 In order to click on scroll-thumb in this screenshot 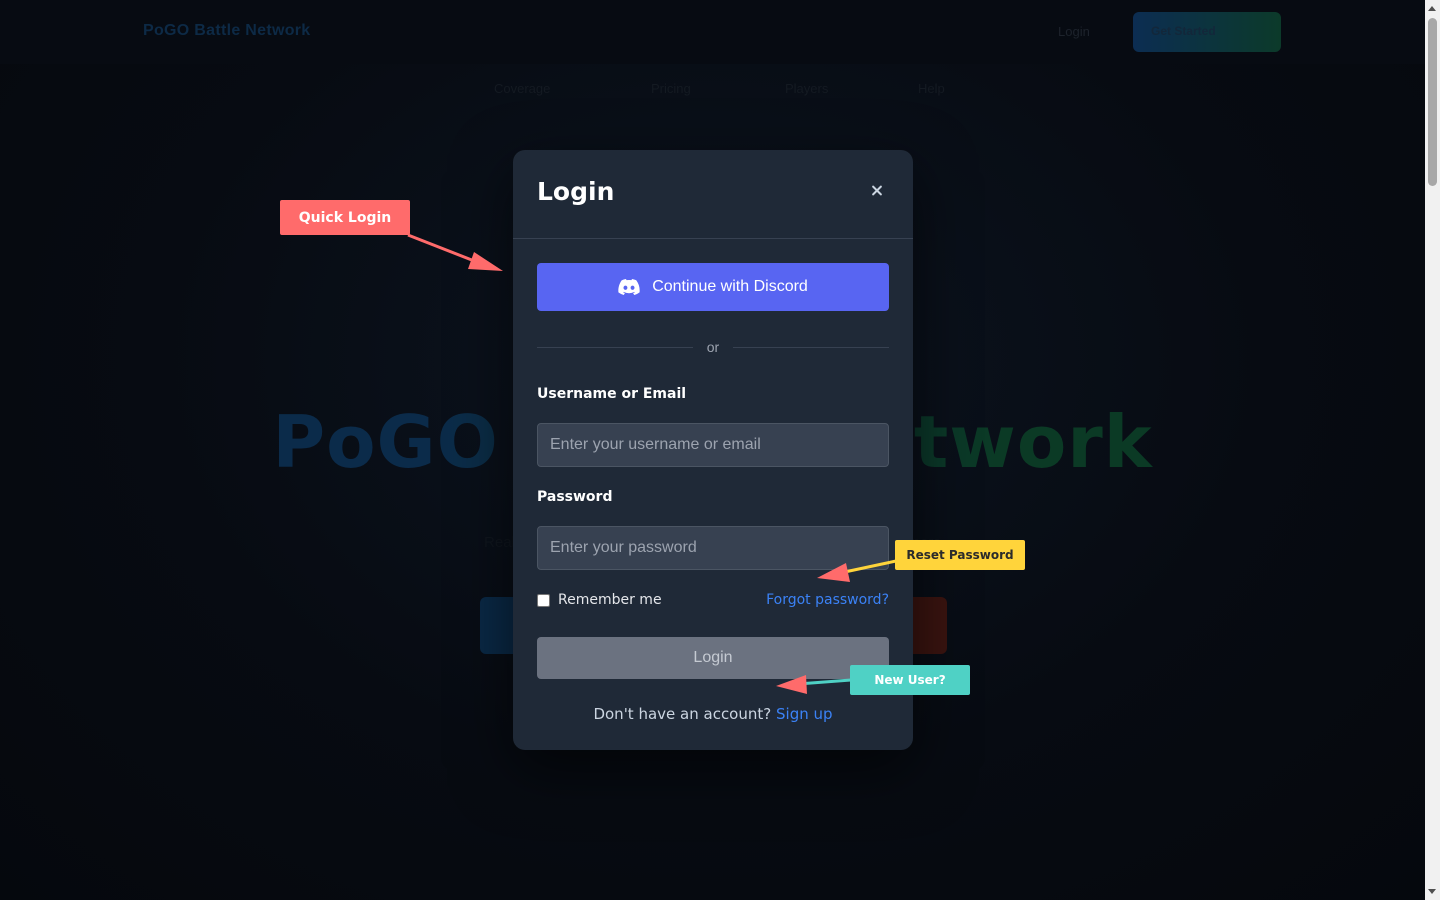, I will do `click(1432, 102)`.